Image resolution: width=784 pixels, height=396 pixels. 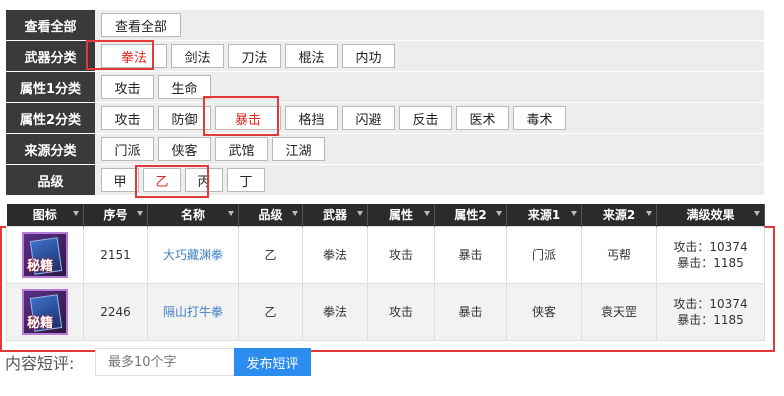 What do you see at coordinates (115, 311) in the screenshot?
I see `cell-id: 2246` at bounding box center [115, 311].